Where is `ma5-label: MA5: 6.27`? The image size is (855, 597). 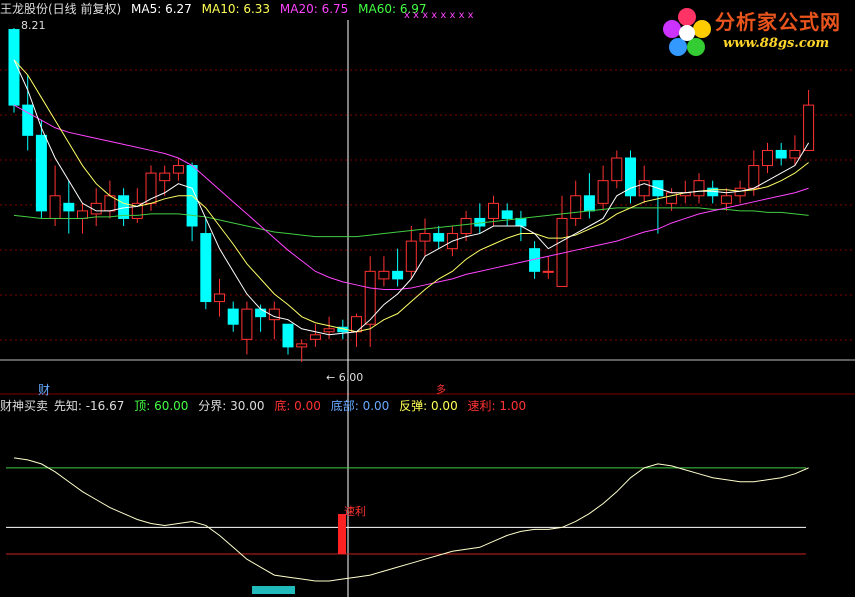
ma5-label: MA5: 6.27 is located at coordinates (161, 9).